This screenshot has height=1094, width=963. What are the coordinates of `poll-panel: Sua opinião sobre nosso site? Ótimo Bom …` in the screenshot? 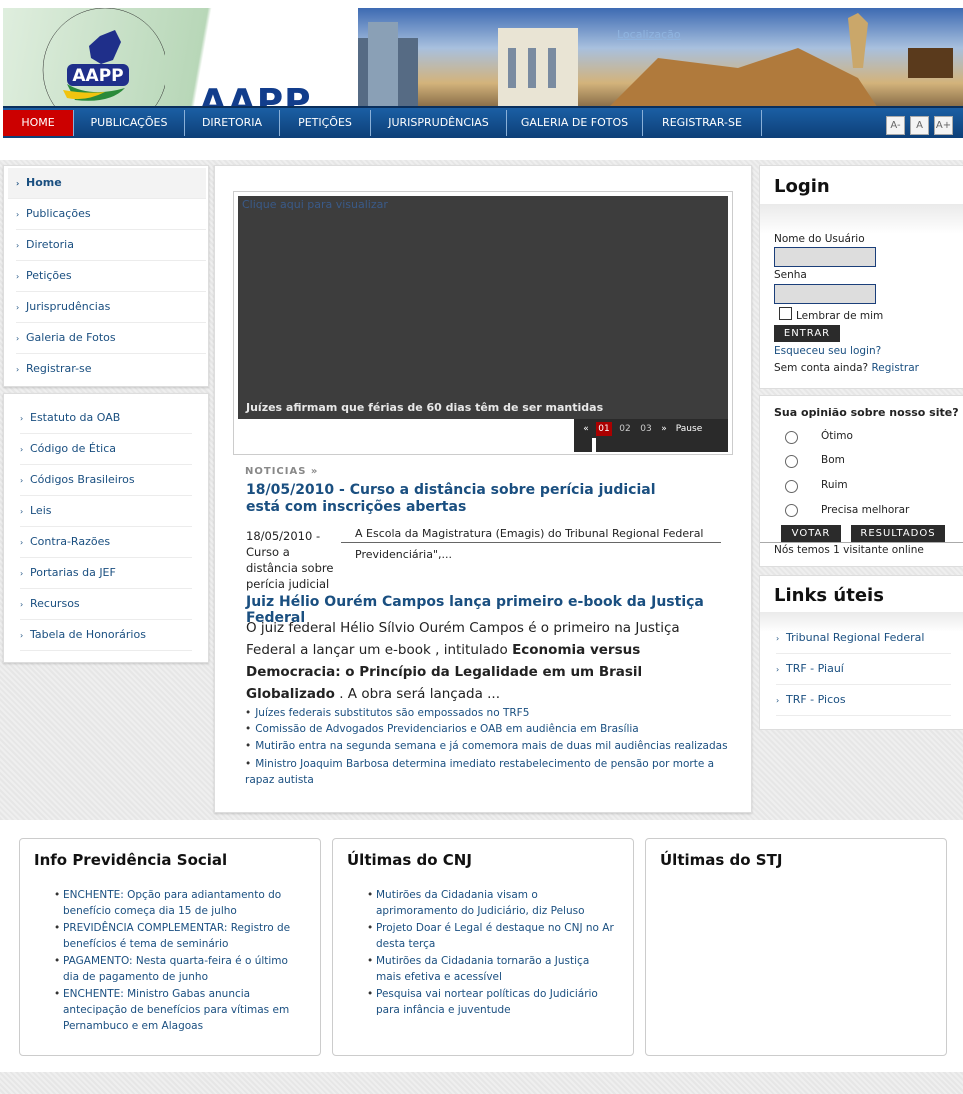 It's located at (861, 481).